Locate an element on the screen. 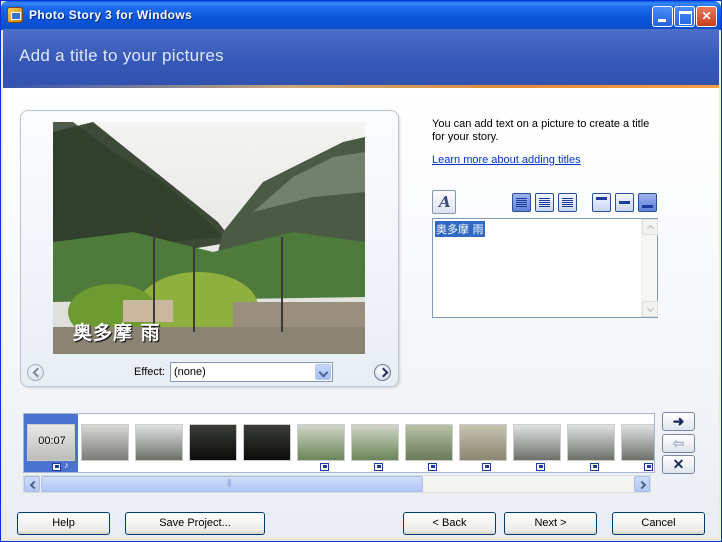 This screenshot has width=722, height=542. move-right-button: ➜ is located at coordinates (678, 421).